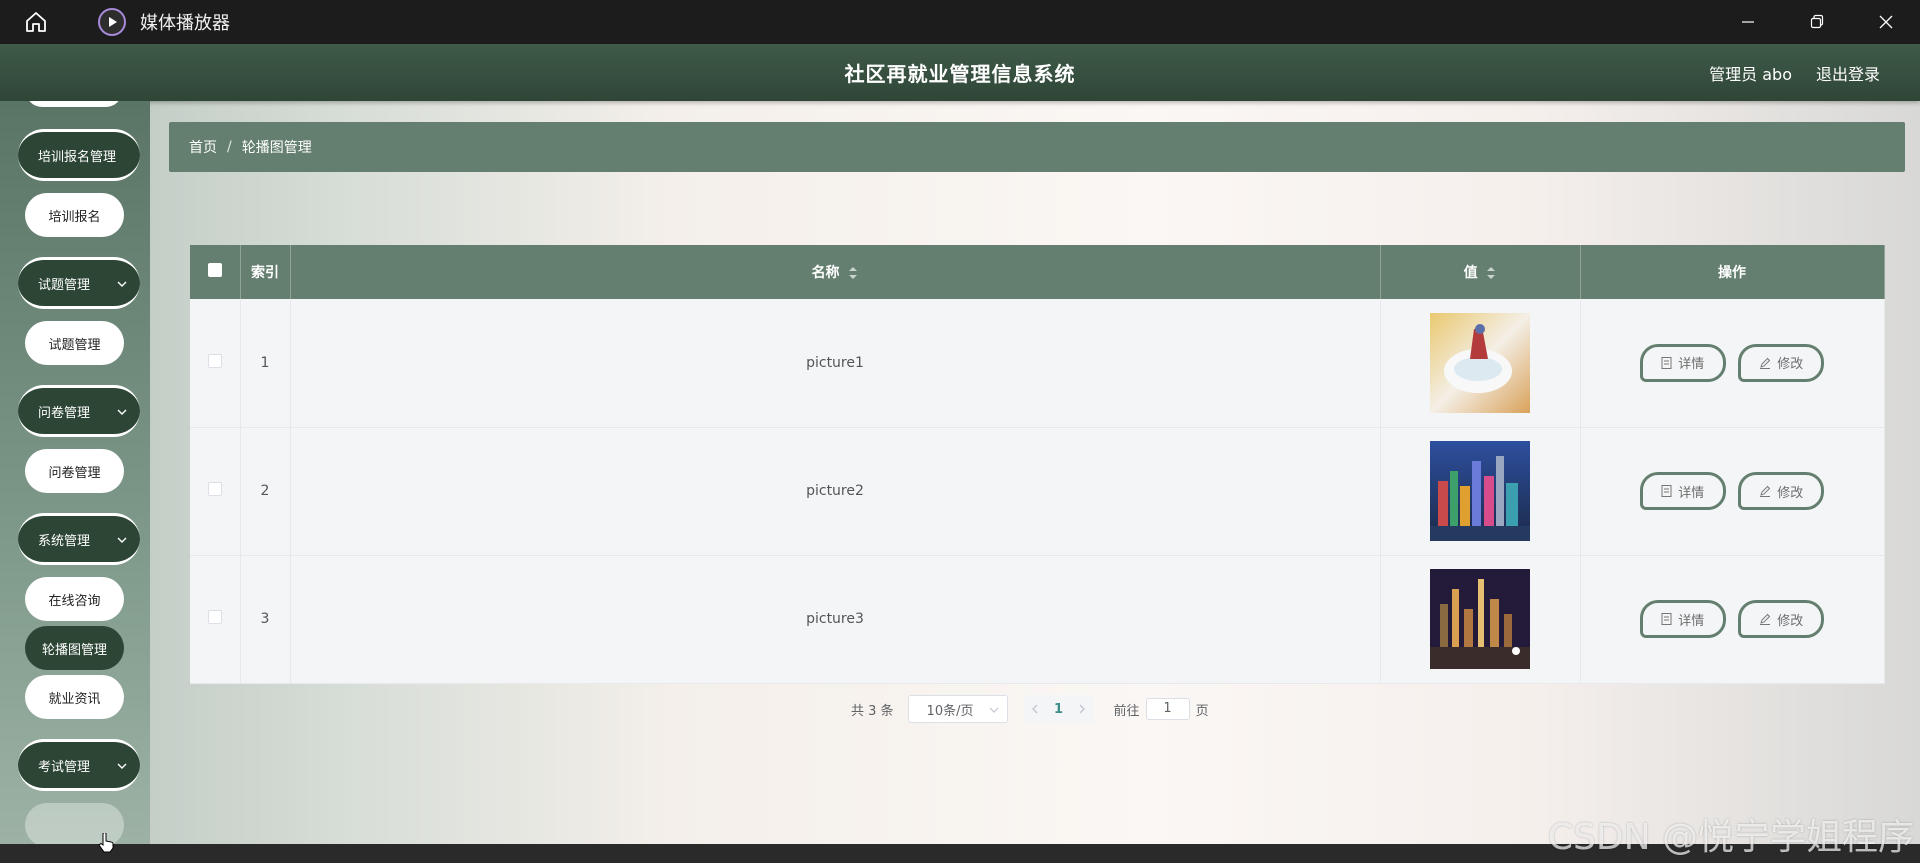  What do you see at coordinates (1167, 709) in the screenshot?
I see `goto-page-input: 1` at bounding box center [1167, 709].